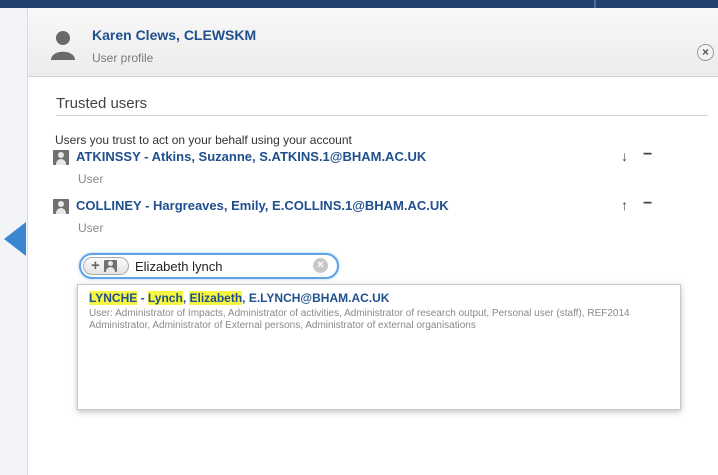 This screenshot has height=475, width=718. I want to click on user-search-input, so click(220, 266).